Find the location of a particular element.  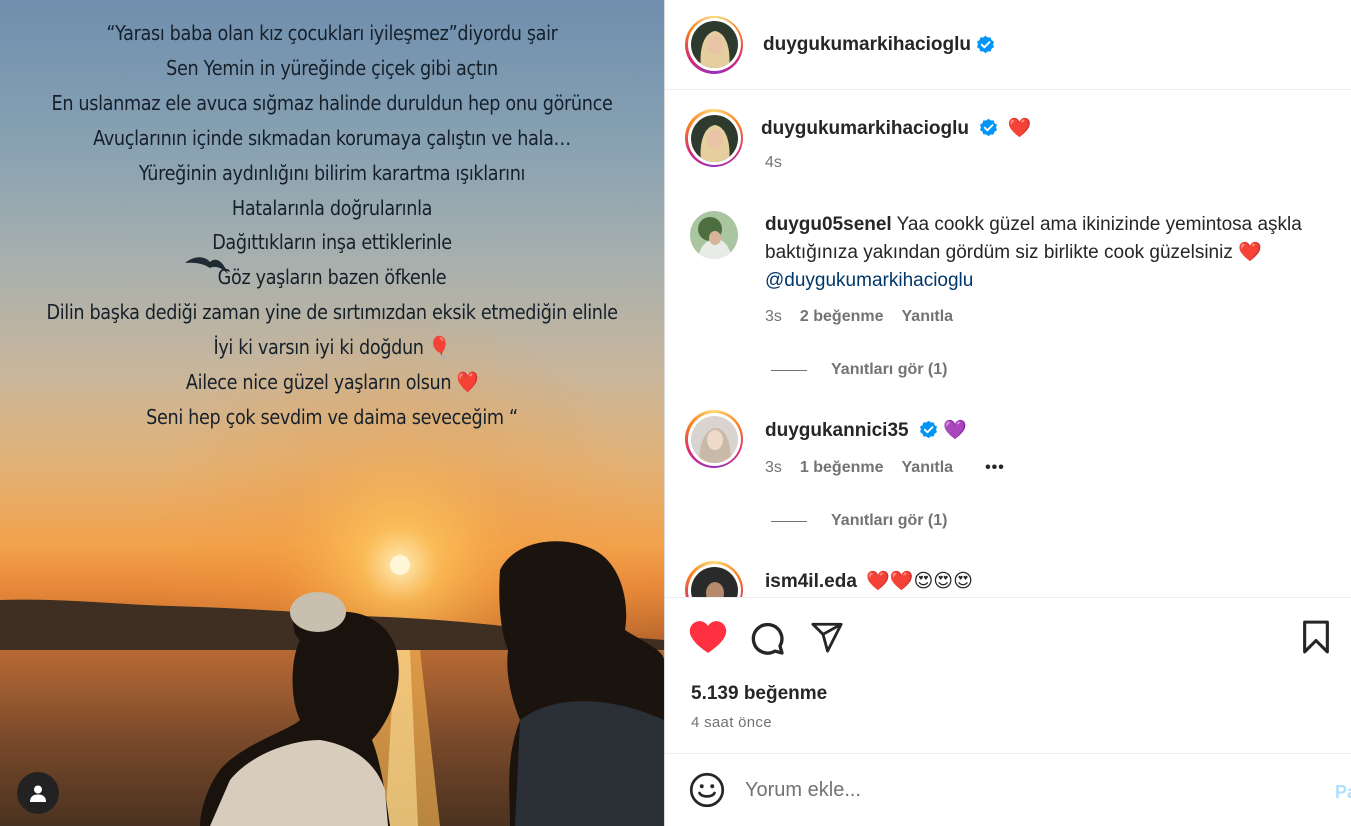

poem-line: Sen Yemin in yüreğinde çiçek gibi açtın is located at coordinates (332, 67).